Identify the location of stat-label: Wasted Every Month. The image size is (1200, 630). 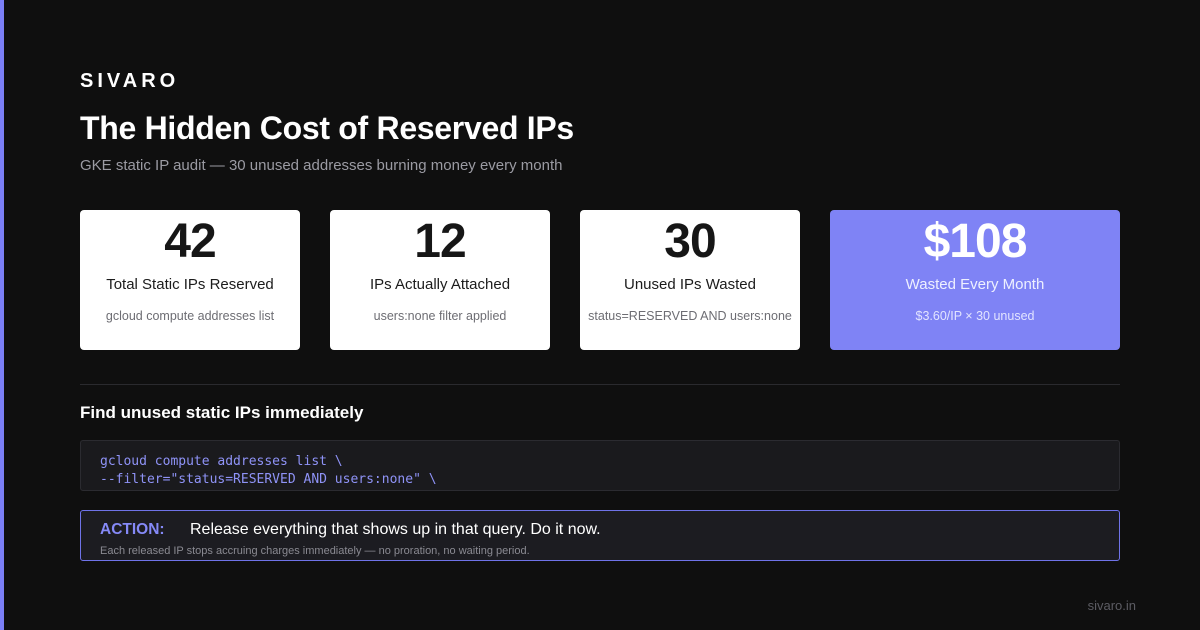
(975, 284).